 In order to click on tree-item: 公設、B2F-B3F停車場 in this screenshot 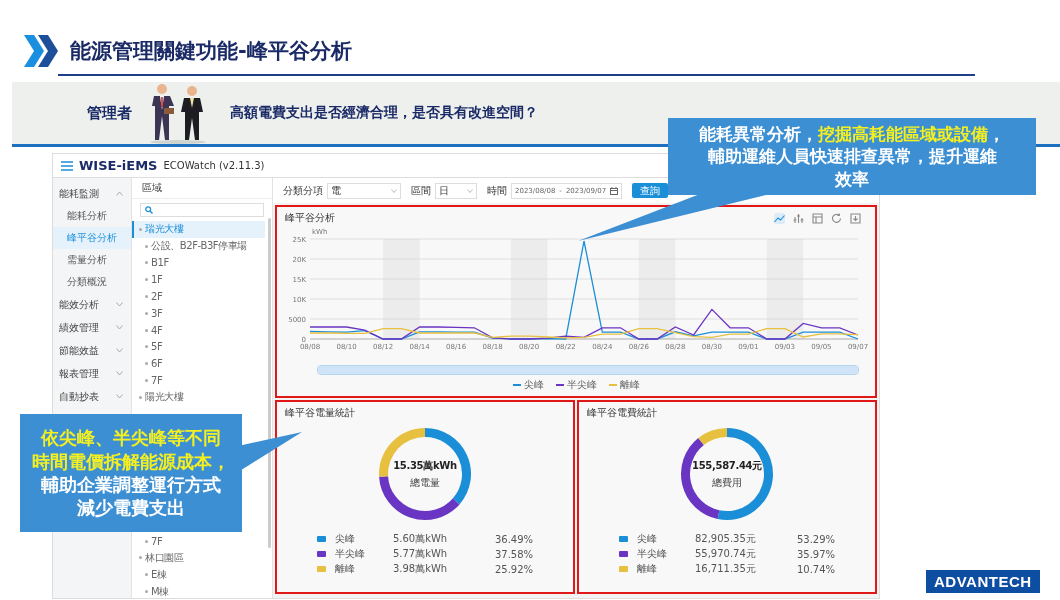, I will do `click(198, 246)`.